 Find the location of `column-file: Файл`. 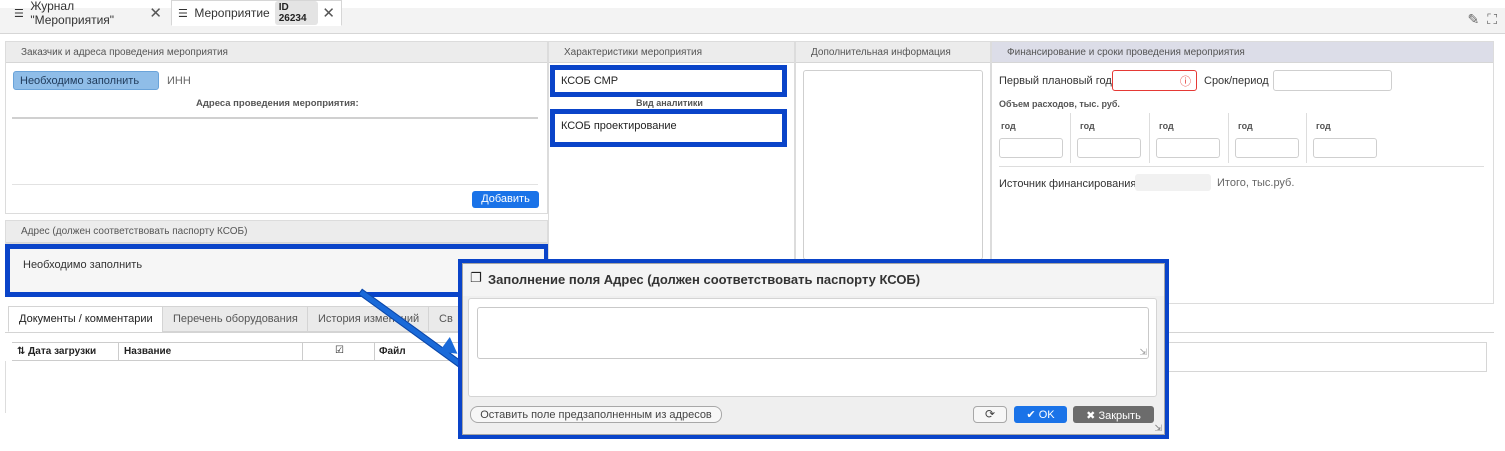

column-file: Файл is located at coordinates (392, 351).